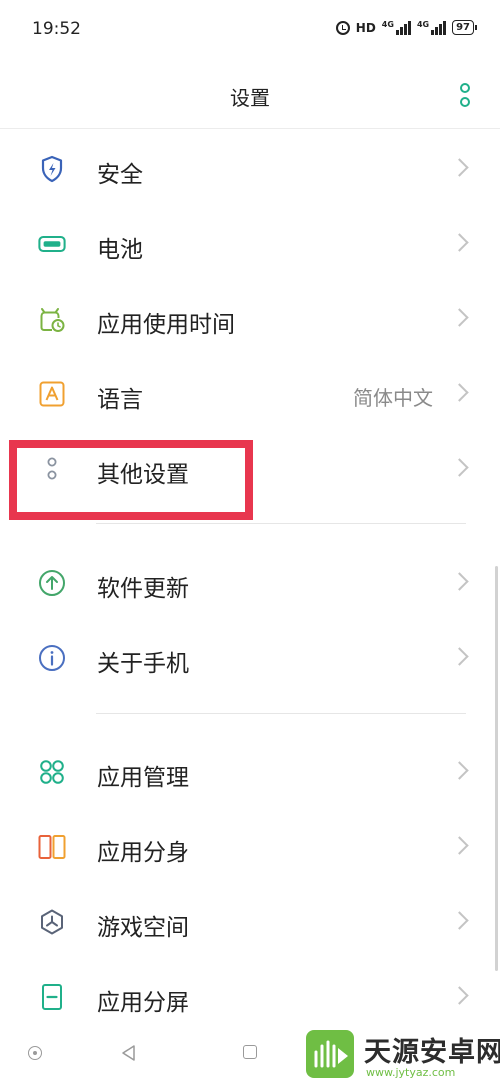 The height and width of the screenshot is (1084, 500). I want to click on page-title: 设置, so click(250, 98).